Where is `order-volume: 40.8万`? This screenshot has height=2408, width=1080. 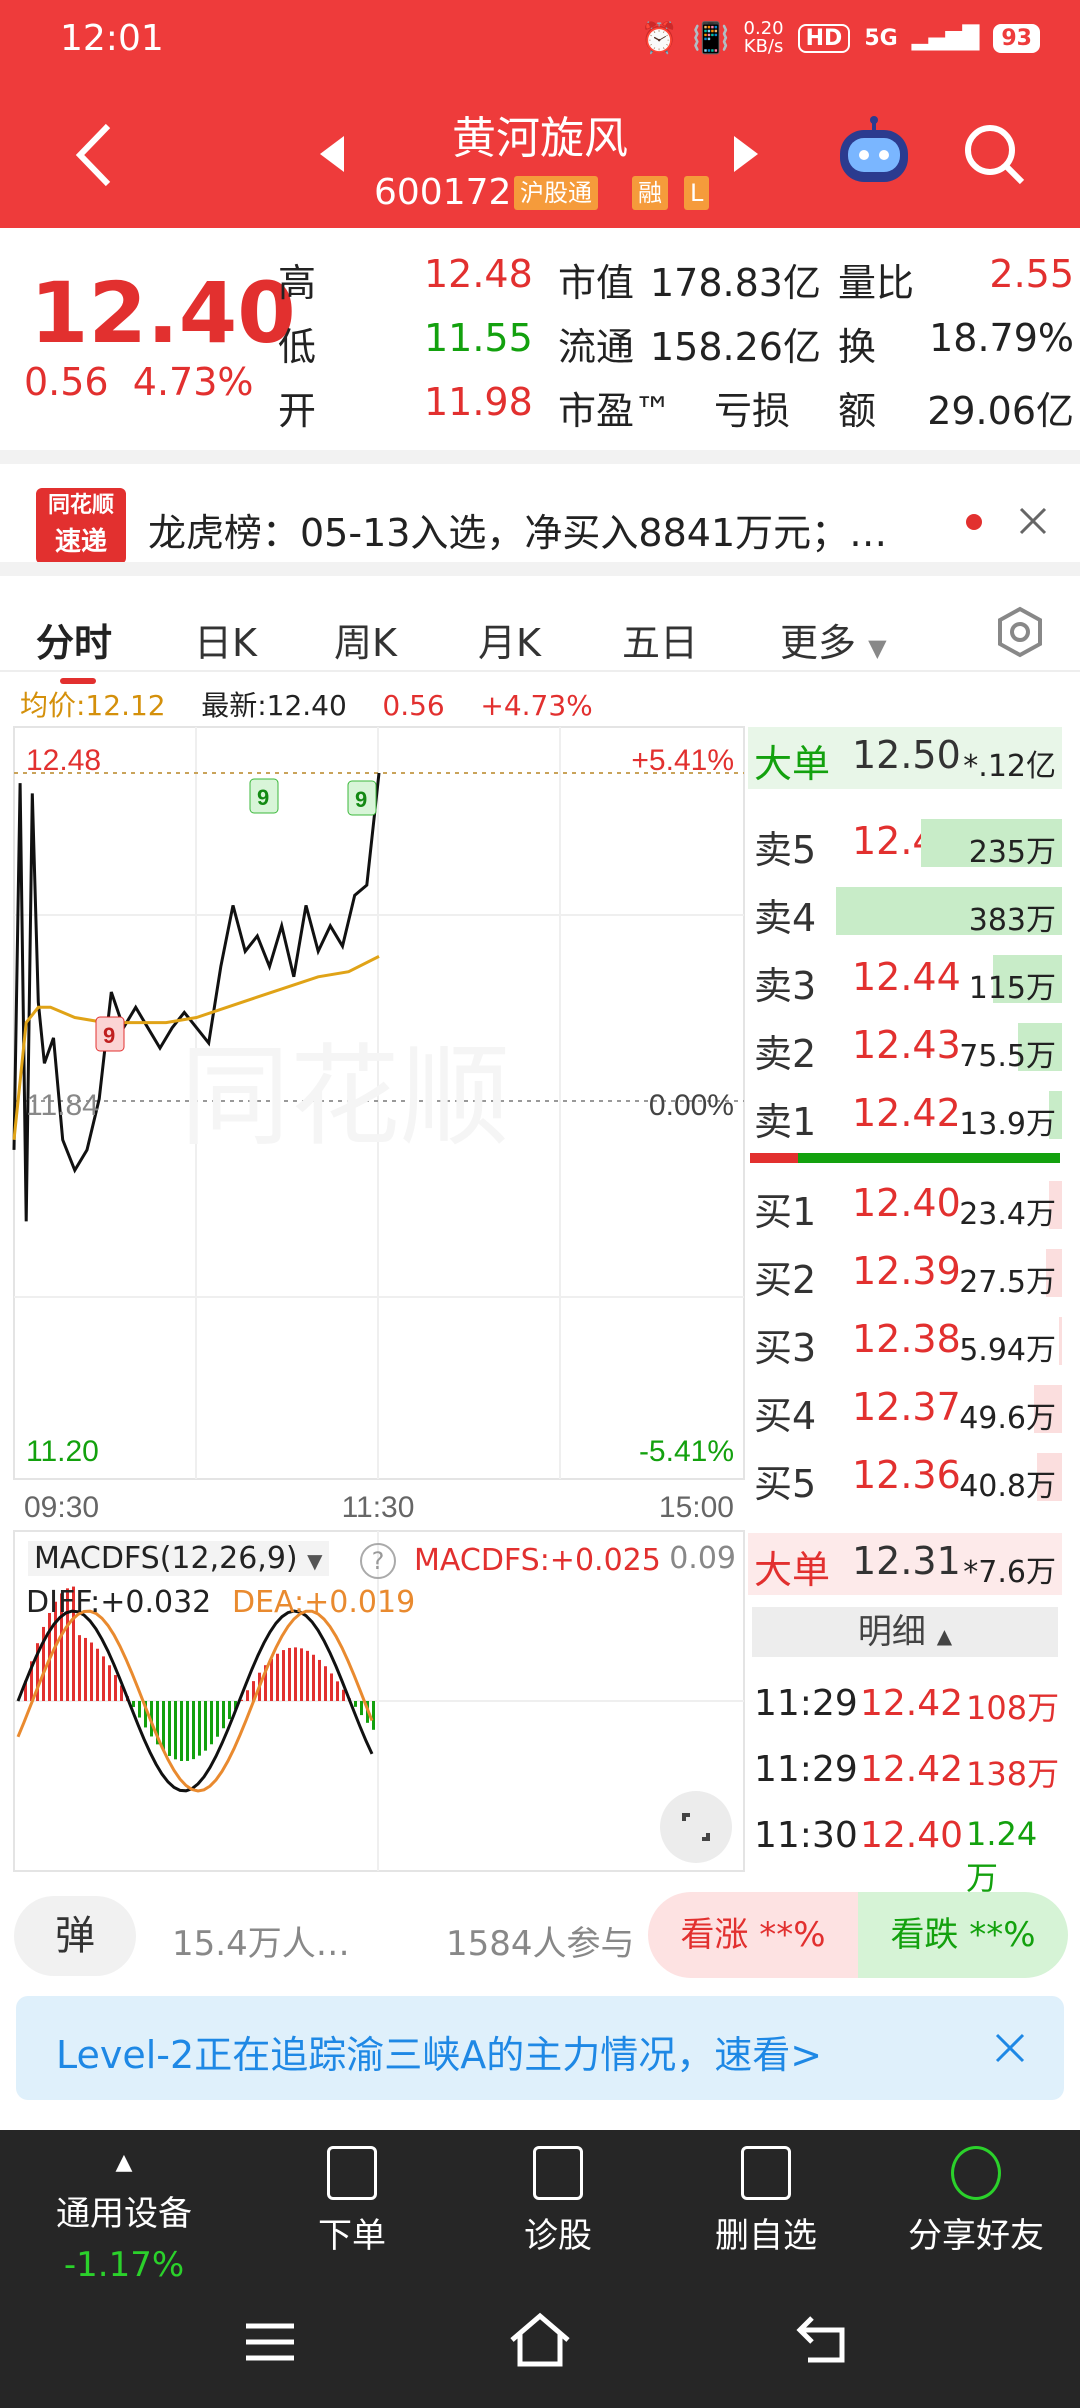
order-volume: 40.8万 is located at coordinates (1007, 1486).